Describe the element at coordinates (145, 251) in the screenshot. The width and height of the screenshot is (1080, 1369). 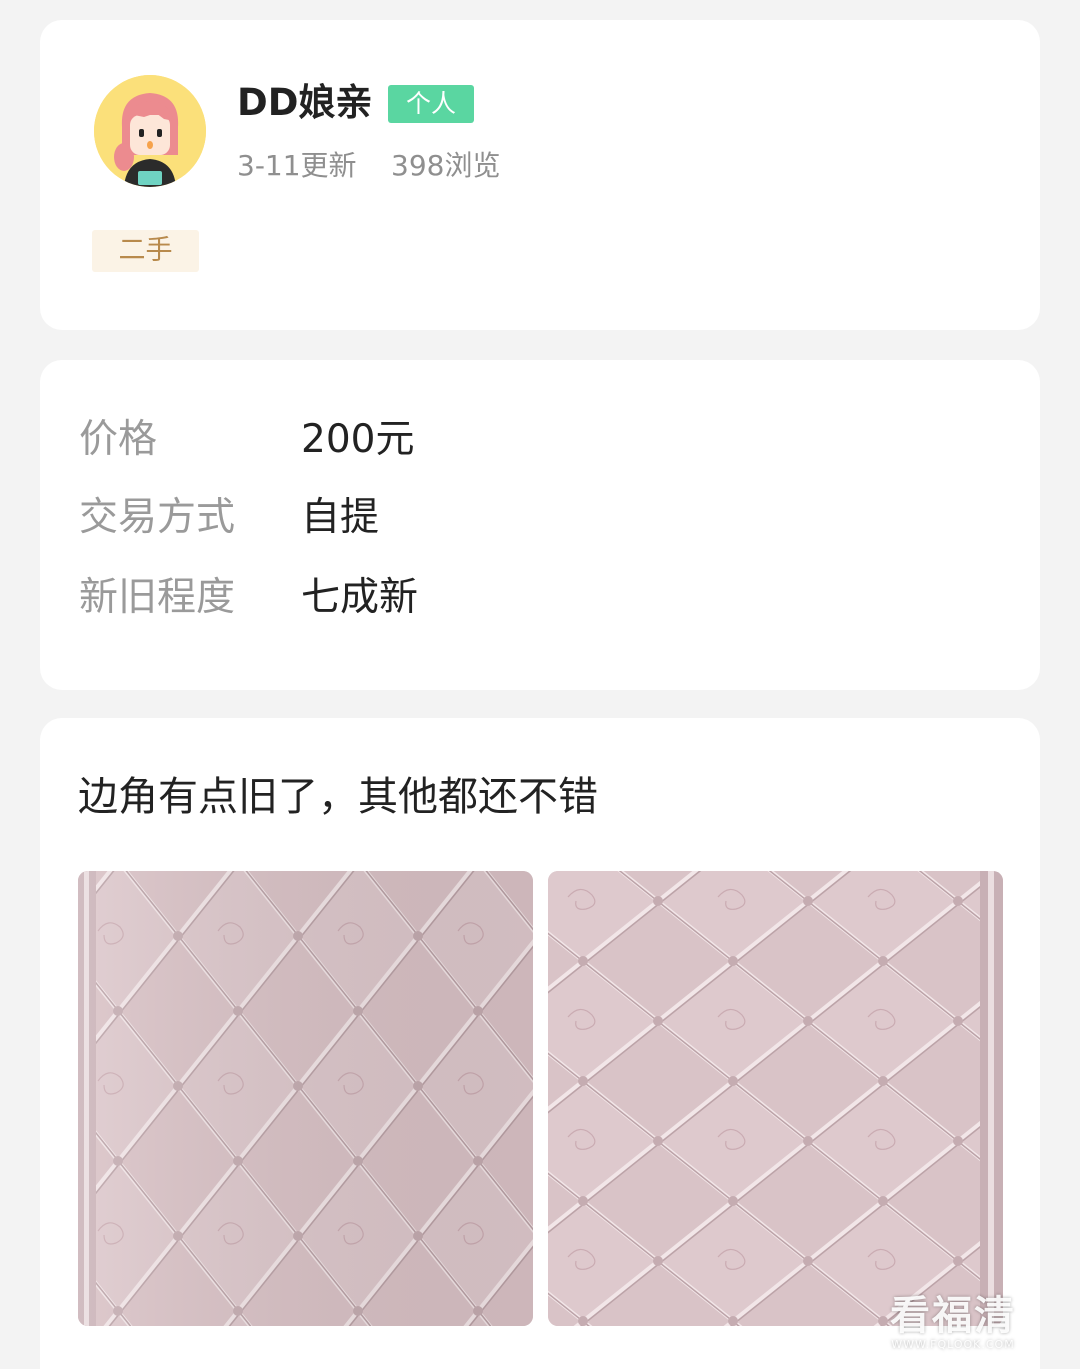
I see `condition-tag: 二手` at that location.